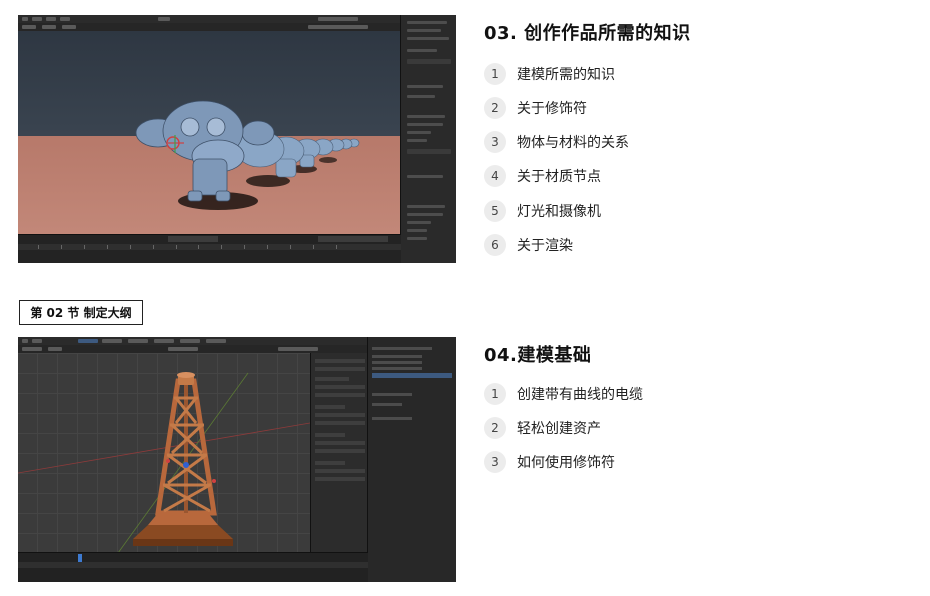 The width and height of the screenshot is (930, 596). Describe the element at coordinates (580, 395) in the screenshot. I see `item-label: 创建带有曲线的电缆` at that location.